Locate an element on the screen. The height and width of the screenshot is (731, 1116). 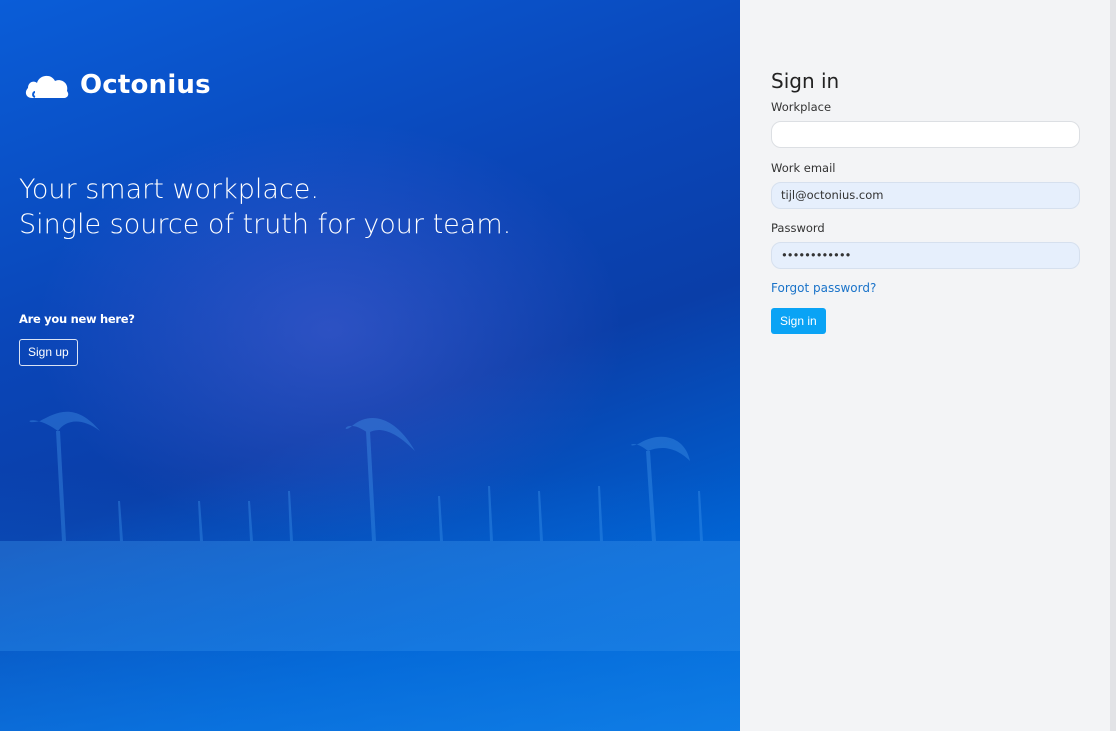
sign-in-title: Sign in is located at coordinates (805, 81).